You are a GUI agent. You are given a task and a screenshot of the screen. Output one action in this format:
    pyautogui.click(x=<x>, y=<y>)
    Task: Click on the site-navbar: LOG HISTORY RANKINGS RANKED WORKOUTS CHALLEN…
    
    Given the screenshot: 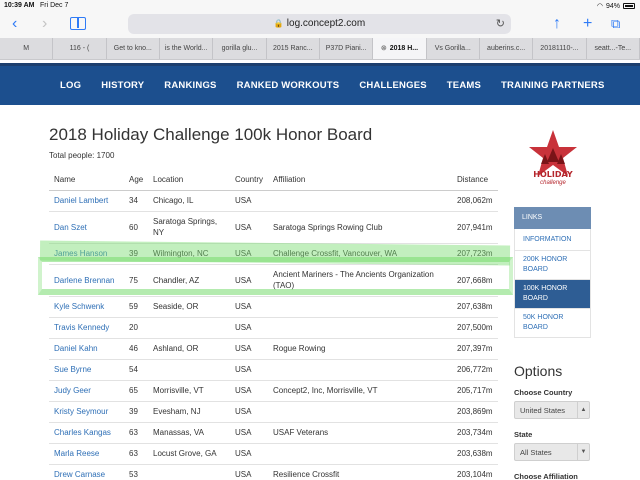 What is the action you would take?
    pyautogui.click(x=320, y=84)
    